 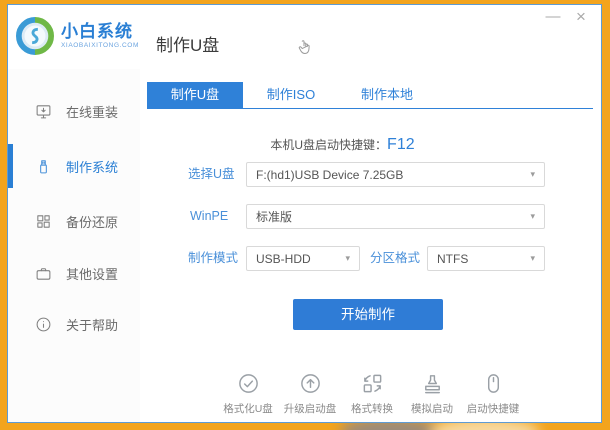 I want to click on tool-boot-hotkey: 启动快捷键, so click(x=493, y=394).